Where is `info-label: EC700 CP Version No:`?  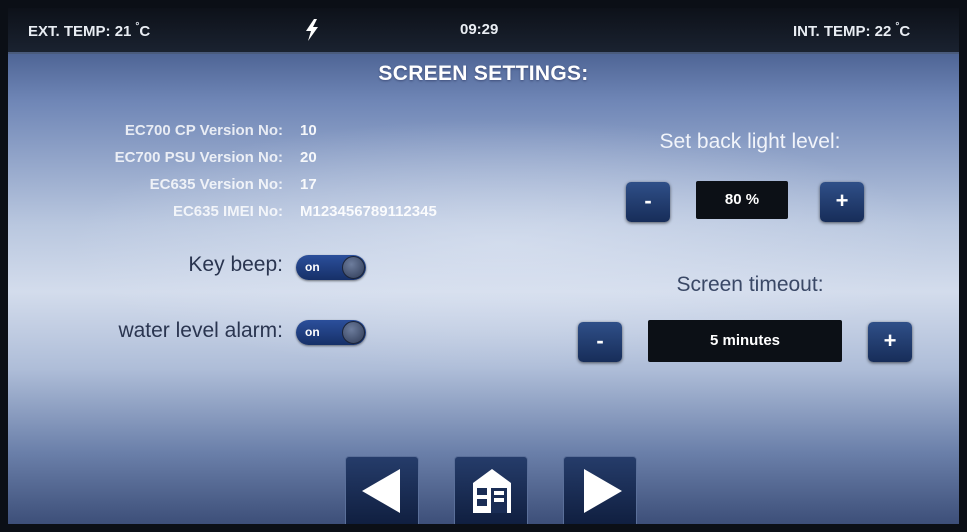 info-label: EC700 CP Version No: is located at coordinates (203, 130).